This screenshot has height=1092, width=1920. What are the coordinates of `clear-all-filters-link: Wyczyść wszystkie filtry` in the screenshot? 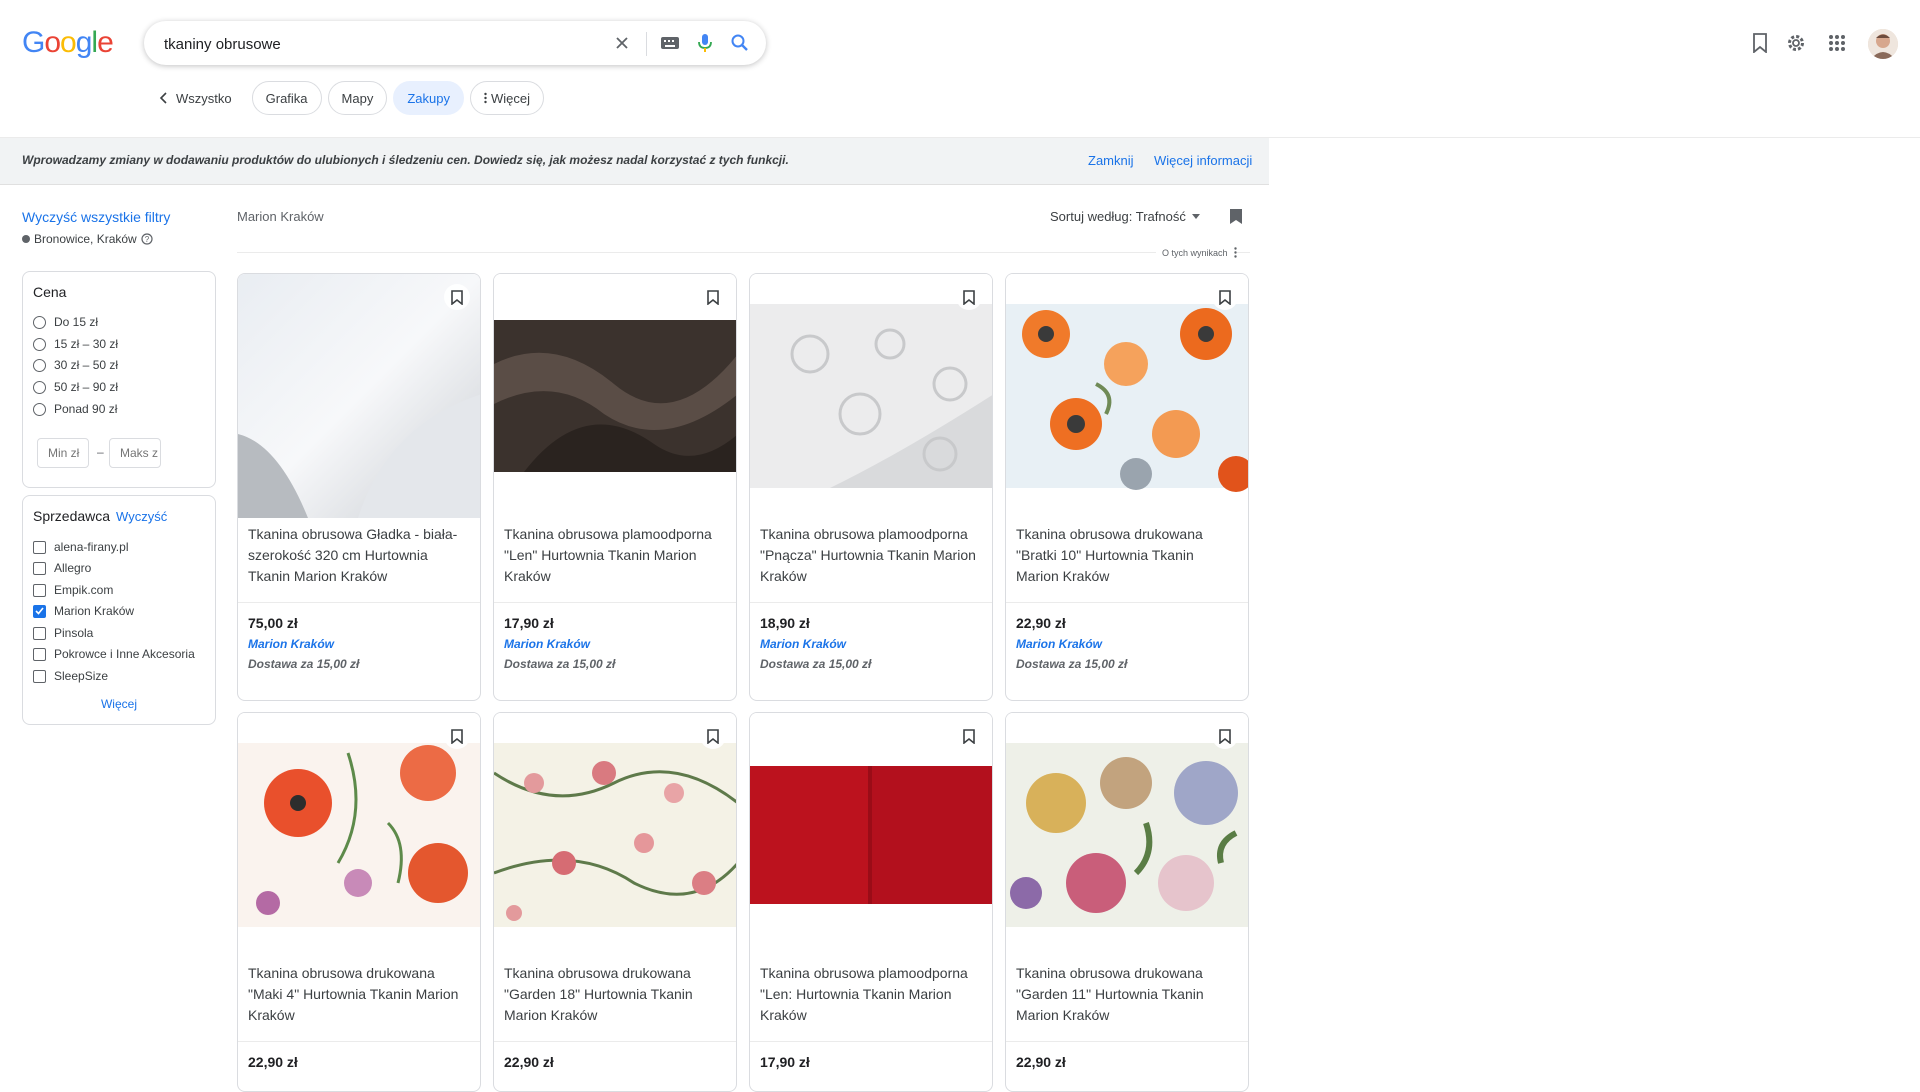 It's located at (96, 217).